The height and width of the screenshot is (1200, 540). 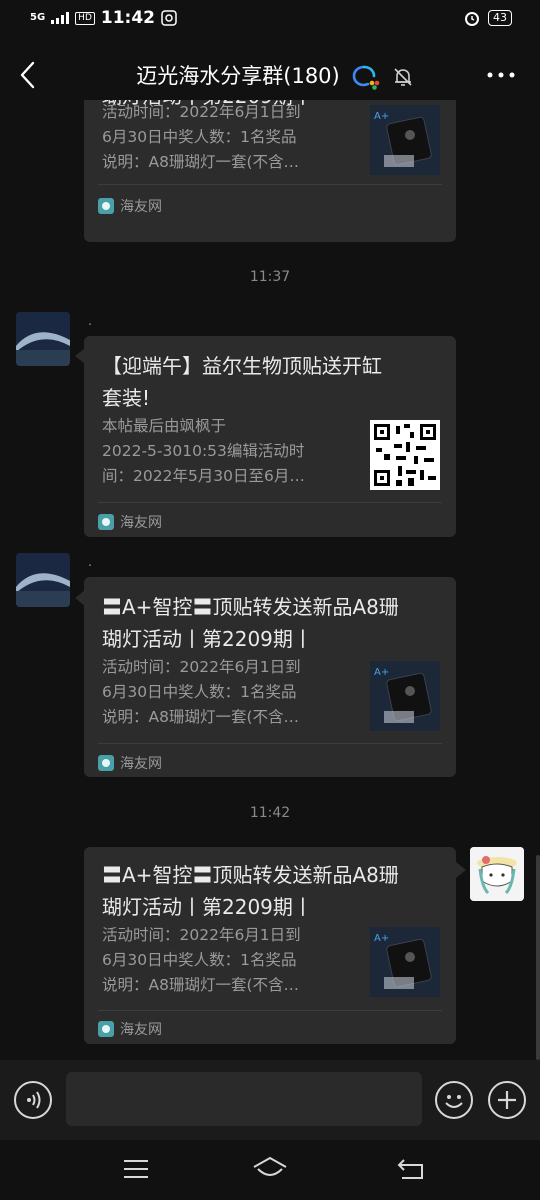 What do you see at coordinates (60, 18) in the screenshot?
I see `signal-bars-icon` at bounding box center [60, 18].